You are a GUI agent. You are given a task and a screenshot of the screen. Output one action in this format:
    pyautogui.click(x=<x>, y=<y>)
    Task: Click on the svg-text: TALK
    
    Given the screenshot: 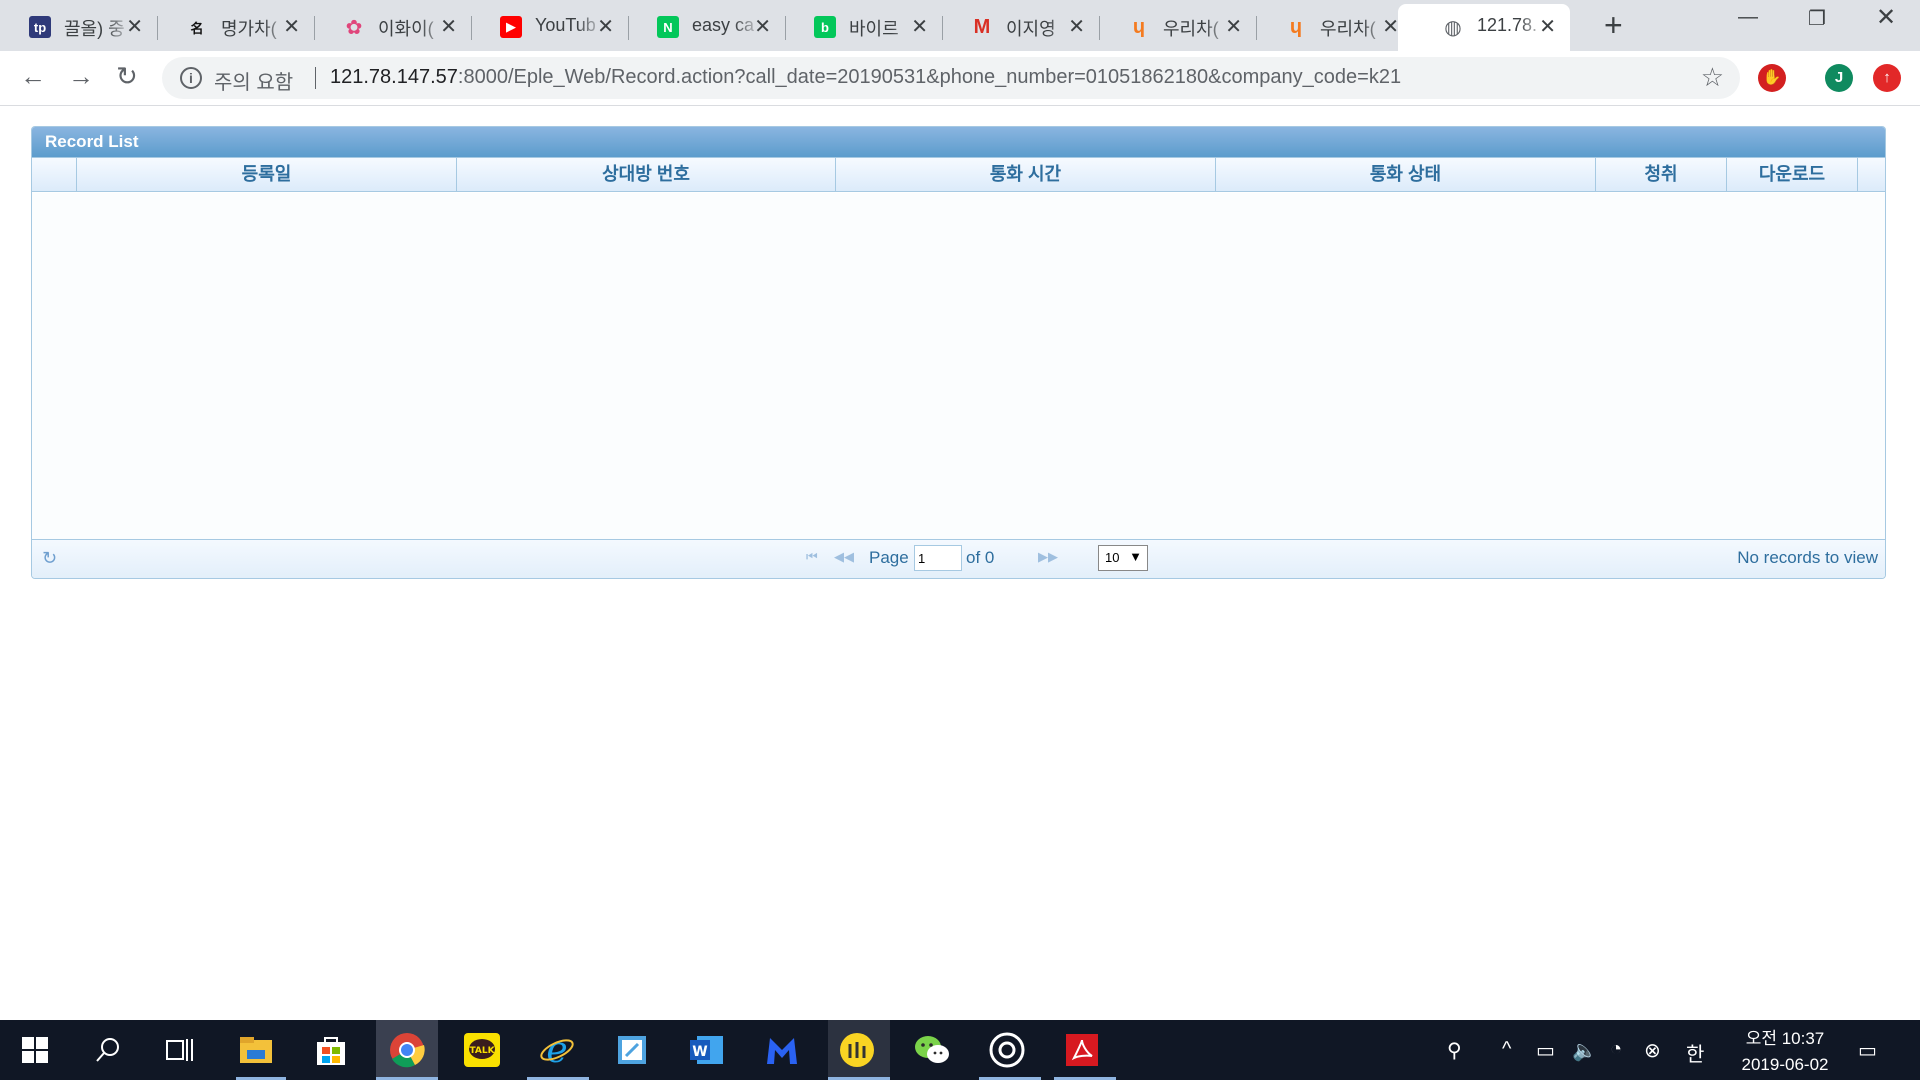 What is the action you would take?
    pyautogui.click(x=482, y=1051)
    